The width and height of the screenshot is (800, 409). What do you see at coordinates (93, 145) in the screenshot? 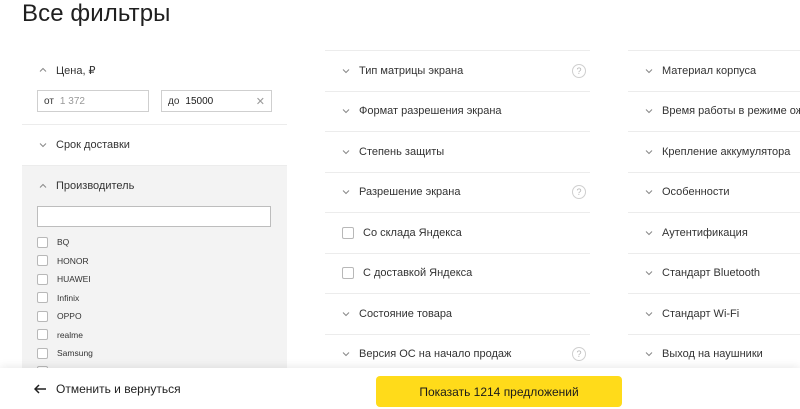
I see `filter-label: Срок доставки` at bounding box center [93, 145].